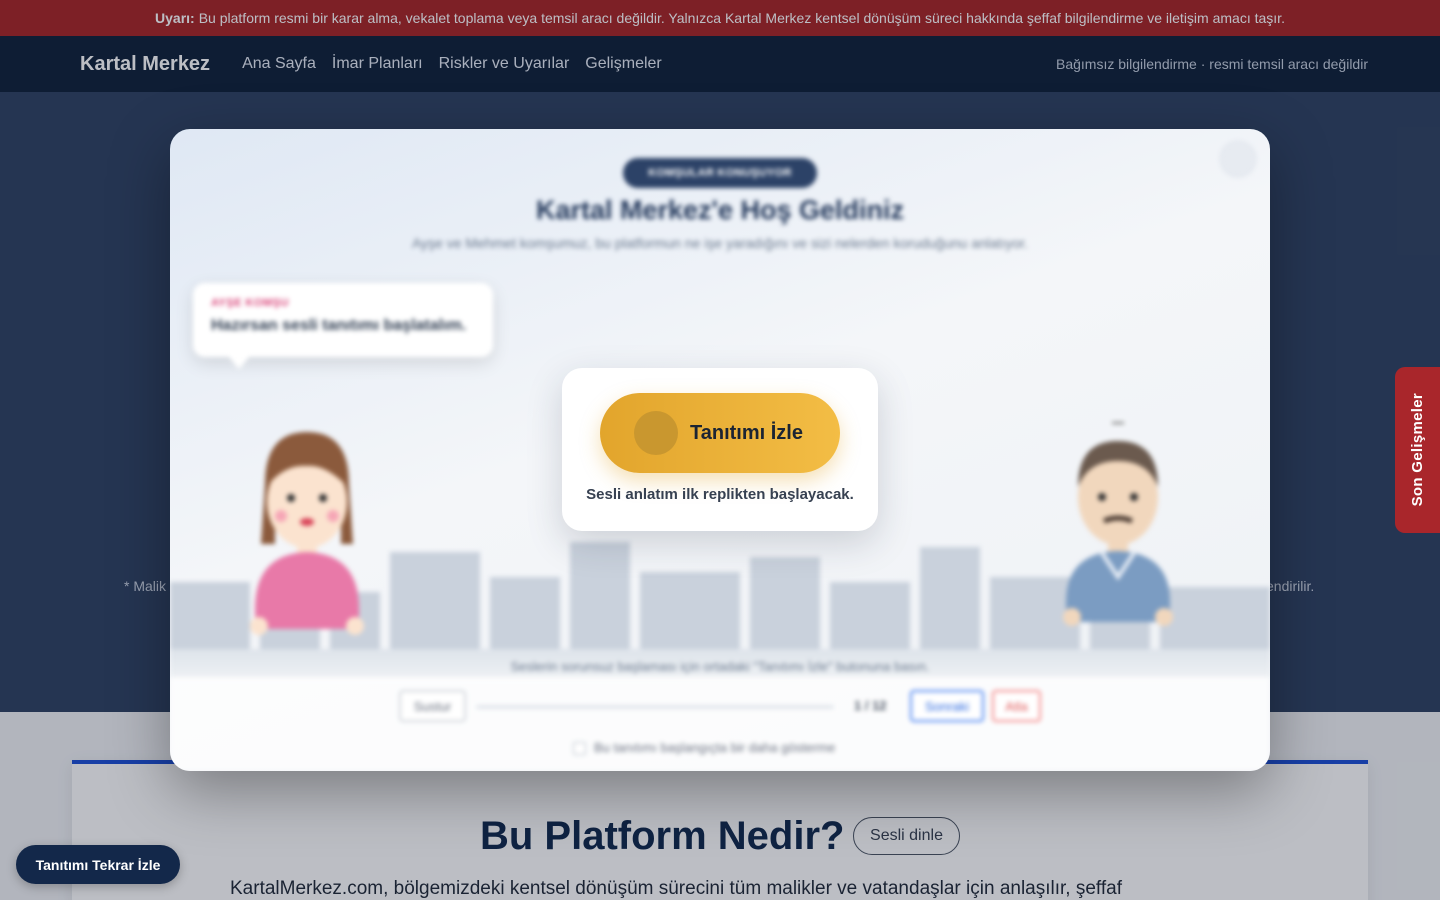 The image size is (1440, 900). I want to click on progress-track, so click(655, 707).